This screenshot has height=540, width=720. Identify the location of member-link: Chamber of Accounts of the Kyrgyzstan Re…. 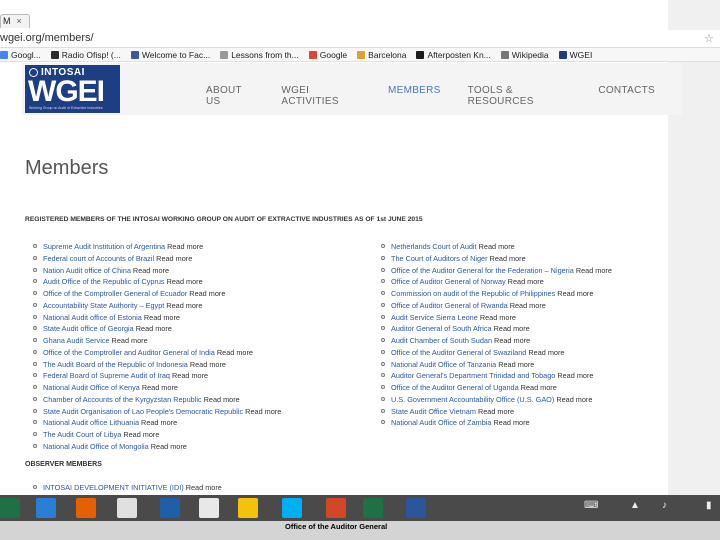
(122, 399).